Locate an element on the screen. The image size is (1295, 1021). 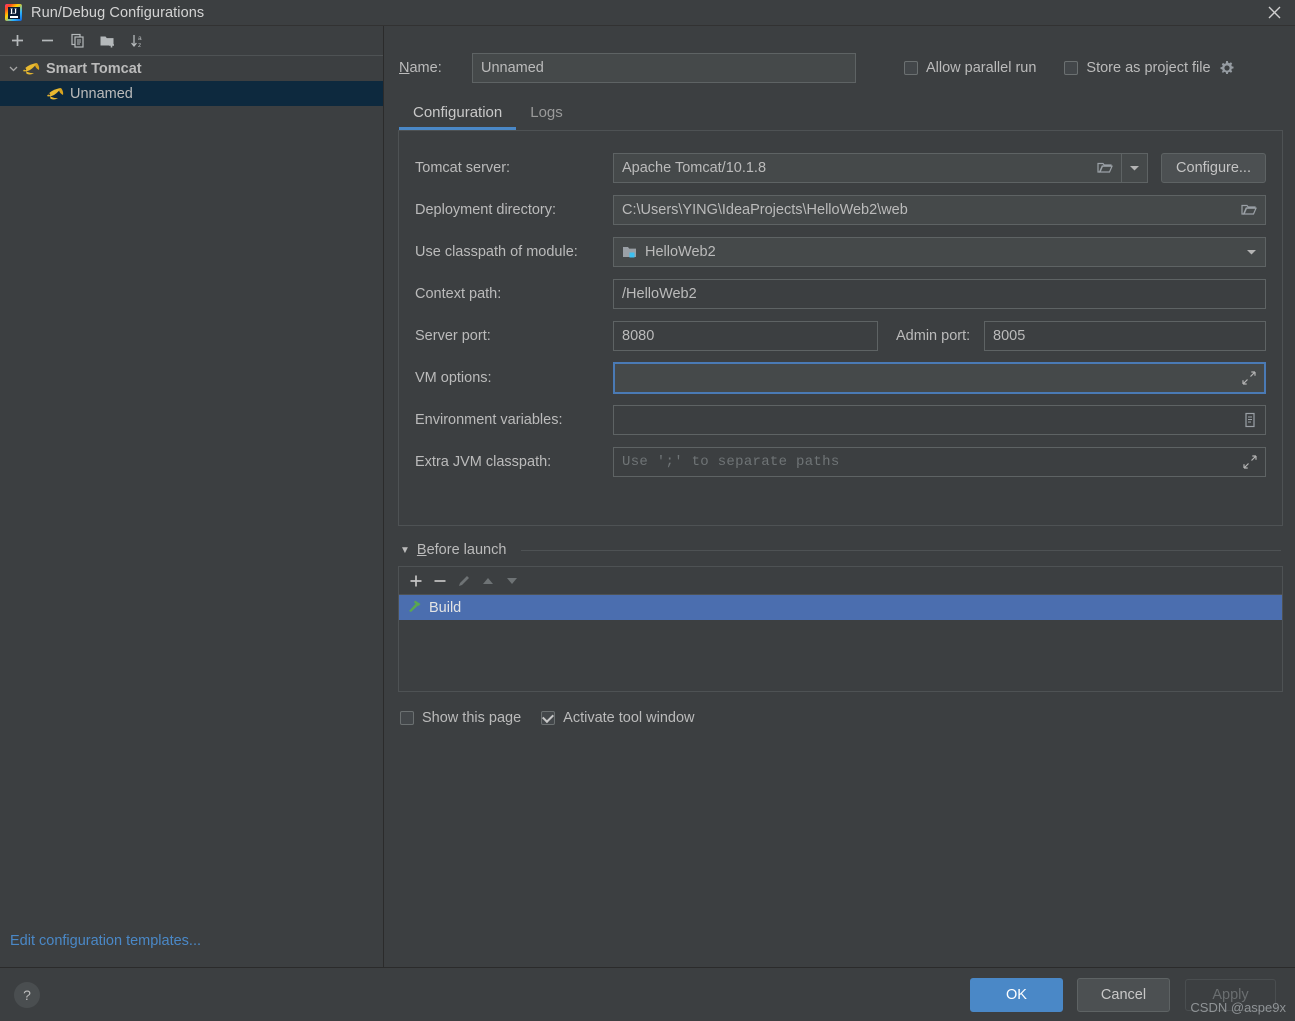
cancel-button: Cancel is located at coordinates (1123, 994).